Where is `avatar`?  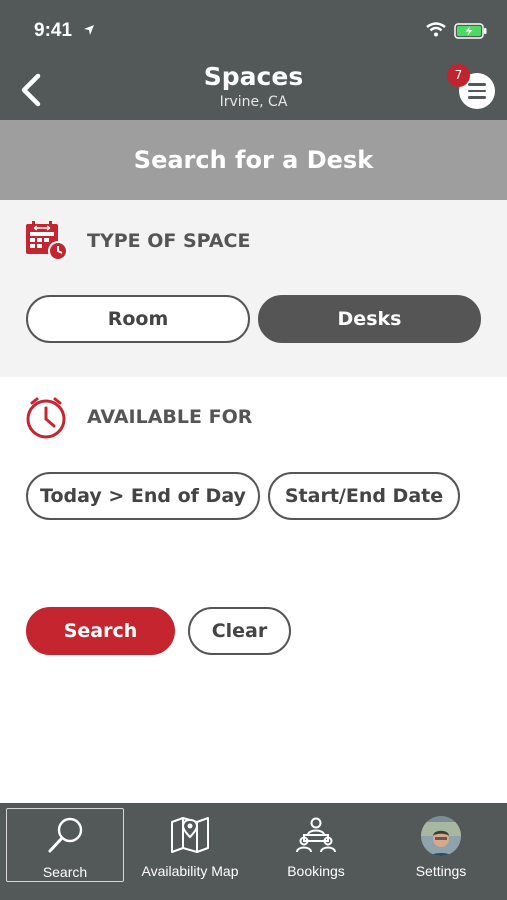 avatar is located at coordinates (441, 836).